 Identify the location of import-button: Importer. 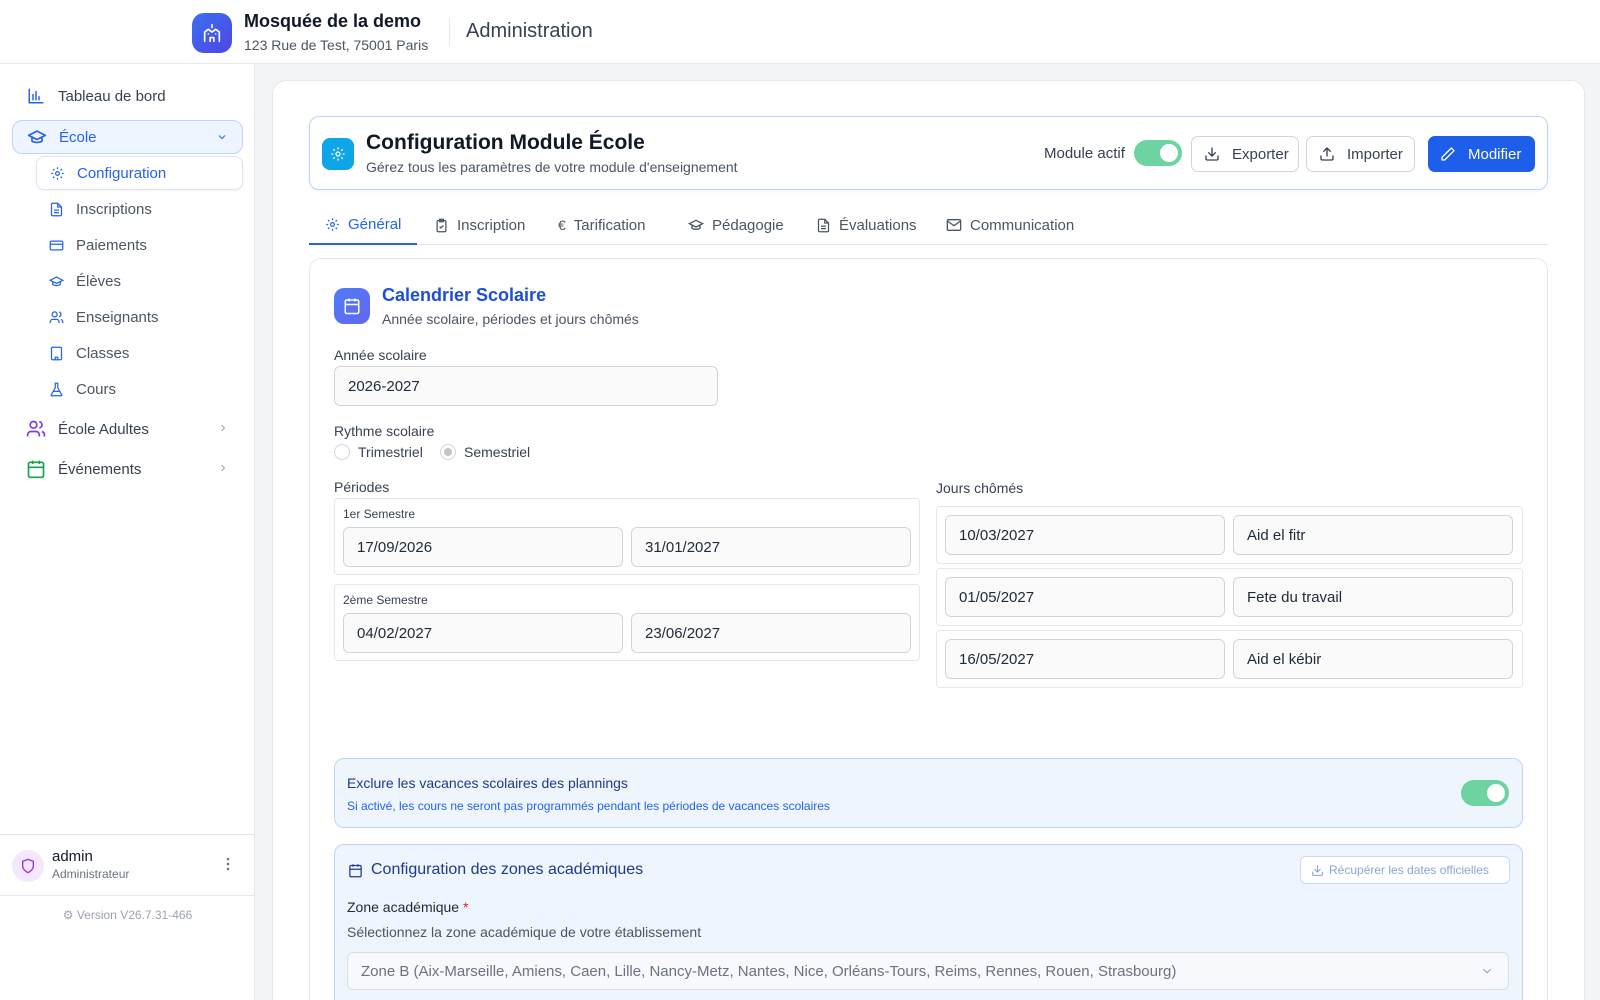
(1360, 154).